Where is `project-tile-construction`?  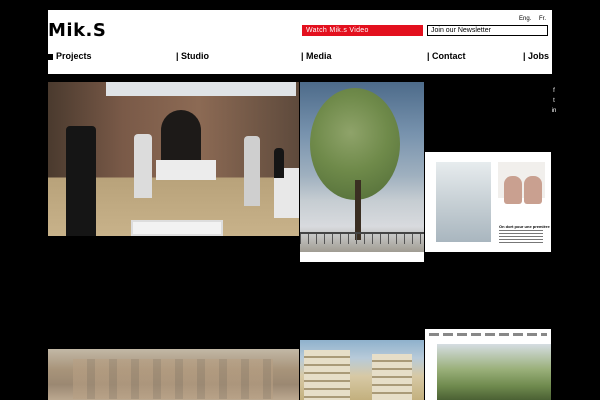 project-tile-construction is located at coordinates (173, 374).